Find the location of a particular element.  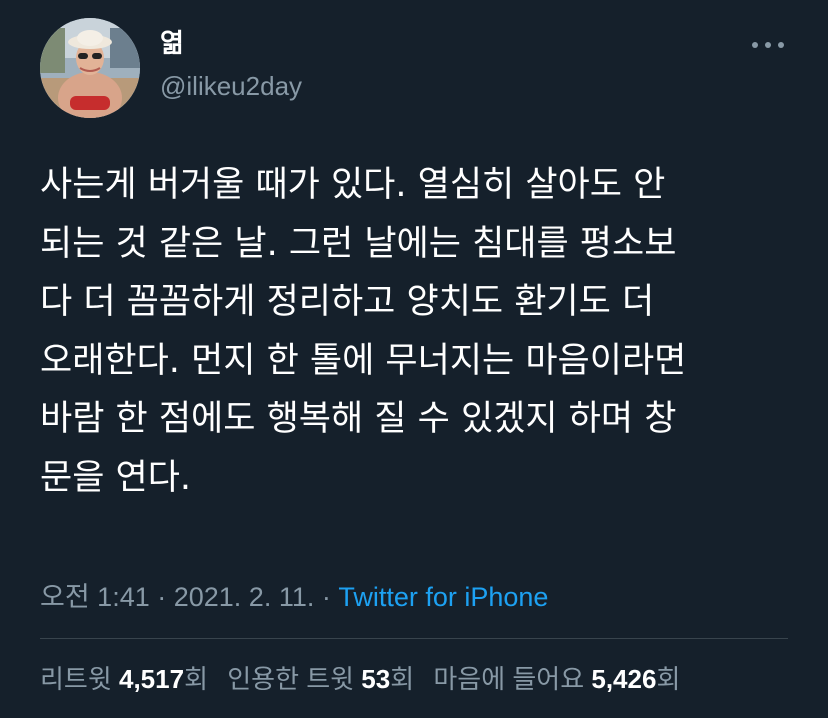

tweet-date: 2021. 2. 11. is located at coordinates (244, 597).